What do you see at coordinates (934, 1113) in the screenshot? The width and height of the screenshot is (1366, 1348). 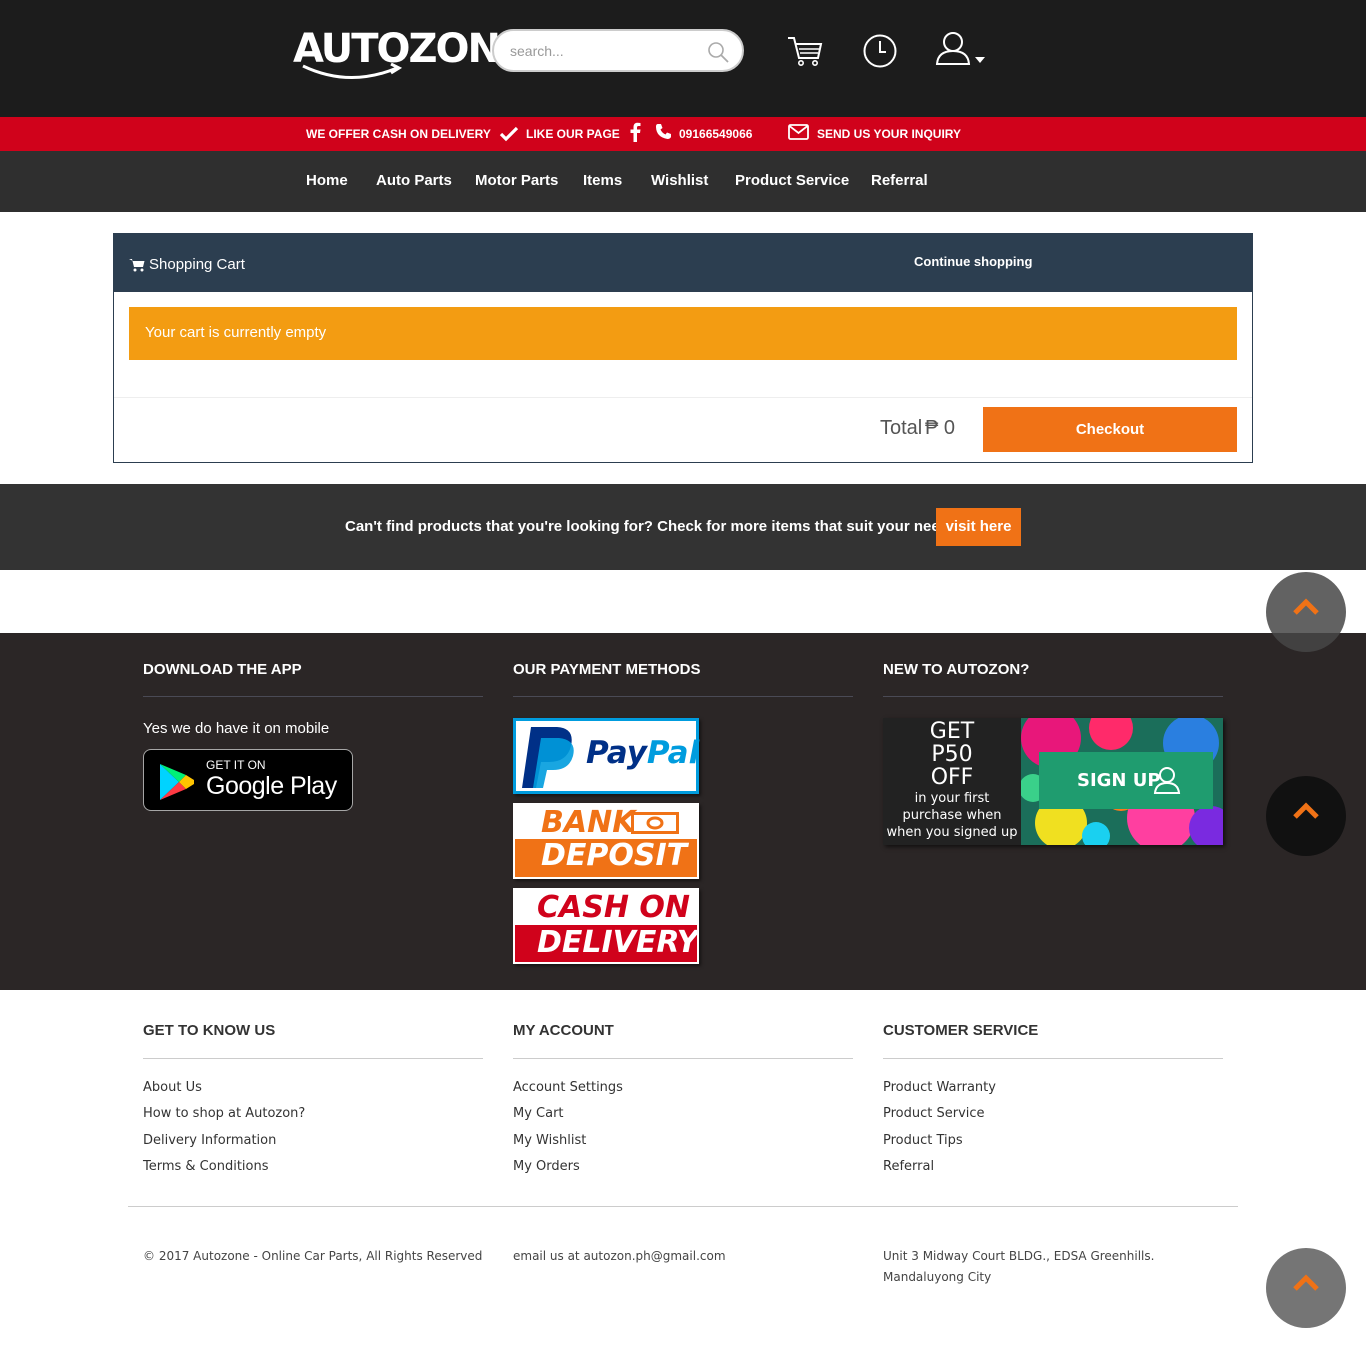 I see `footer-link-product-service: Product Service` at bounding box center [934, 1113].